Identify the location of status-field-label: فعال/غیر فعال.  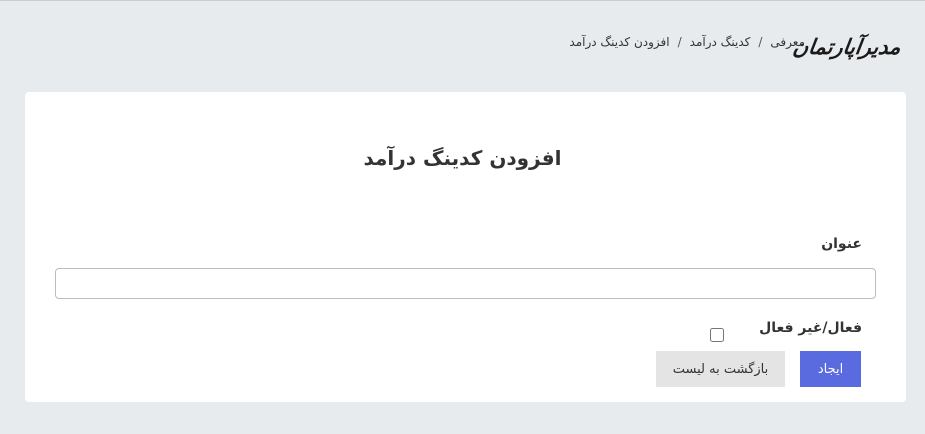
(810, 328).